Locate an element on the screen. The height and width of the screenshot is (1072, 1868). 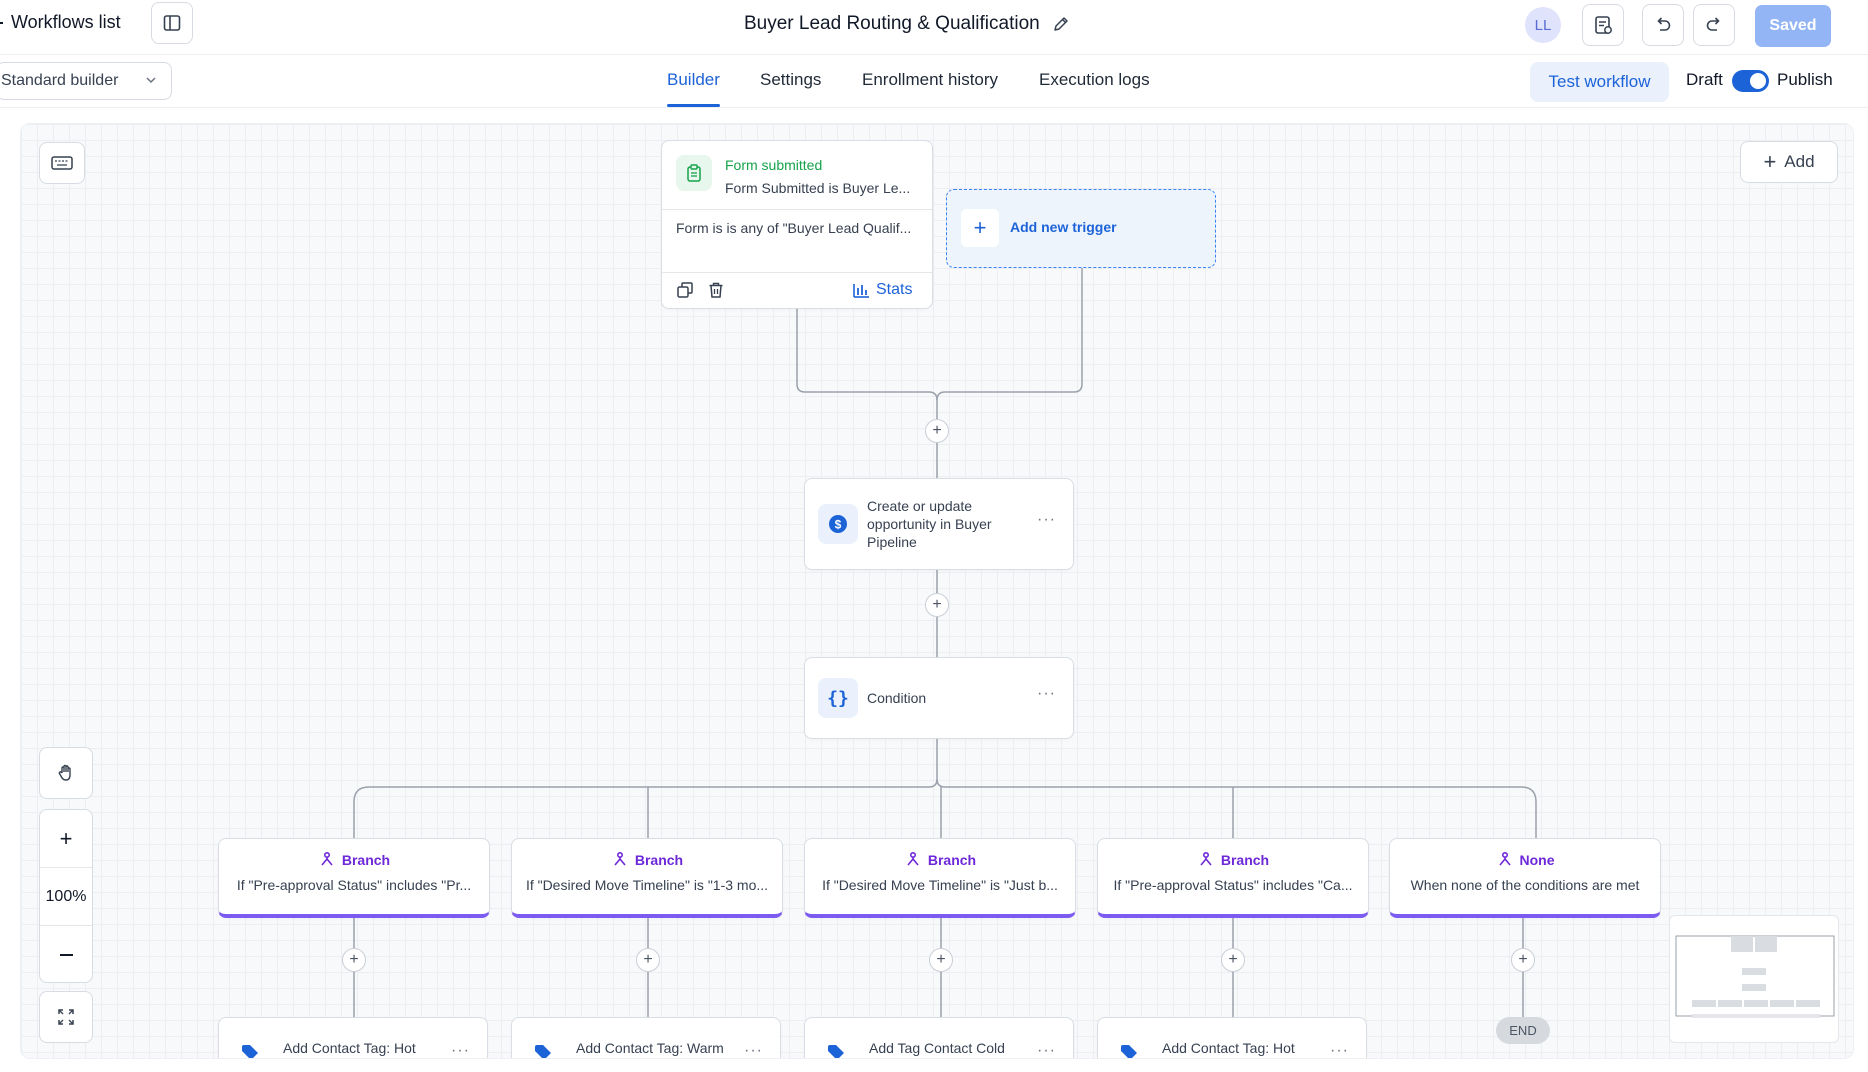
branch-title: None is located at coordinates (1537, 860).